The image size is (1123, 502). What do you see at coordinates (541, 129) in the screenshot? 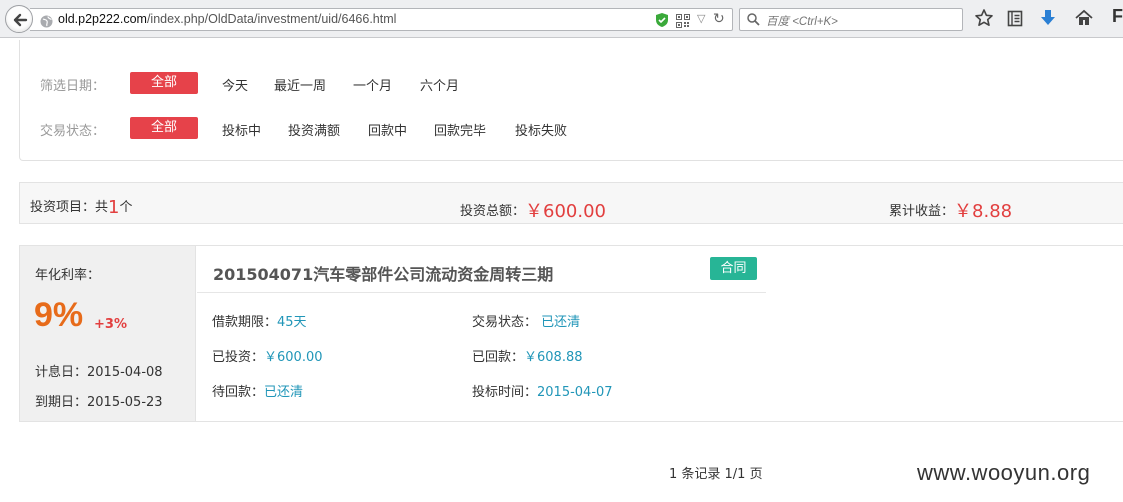
I see `status-option-failed: 投标失败` at bounding box center [541, 129].